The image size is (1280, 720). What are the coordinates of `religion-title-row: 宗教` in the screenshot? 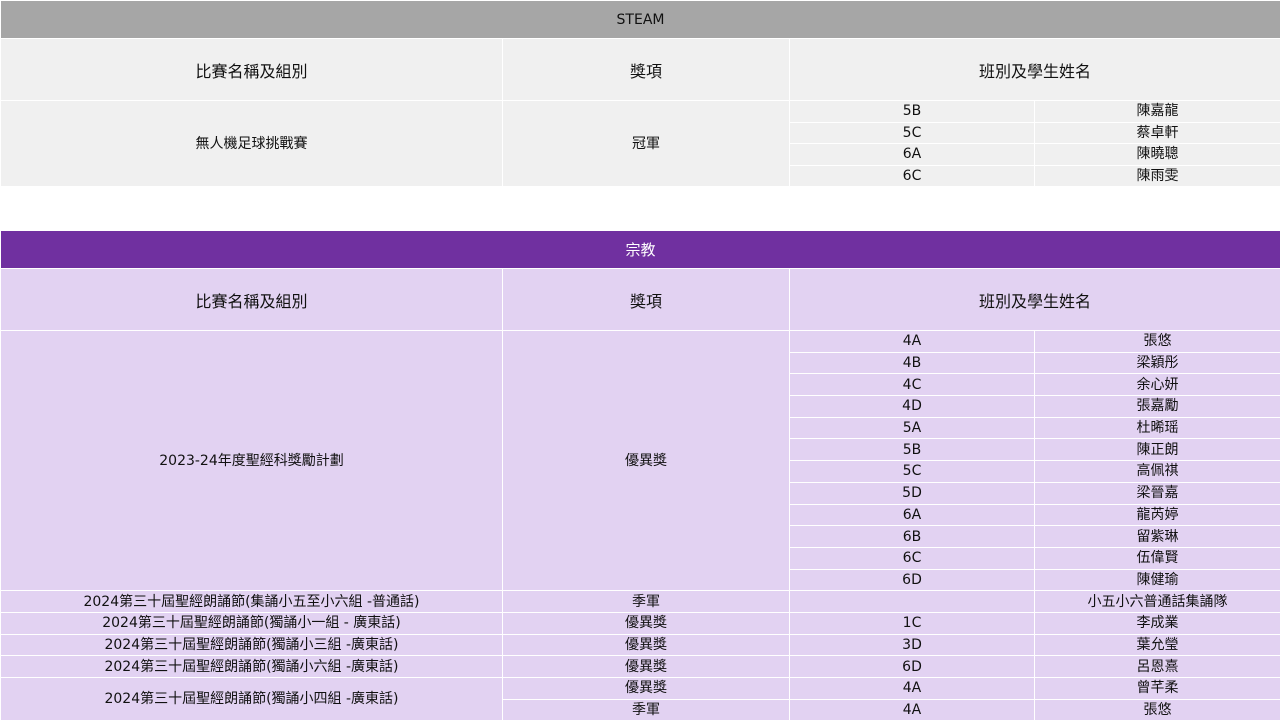 It's located at (640, 249).